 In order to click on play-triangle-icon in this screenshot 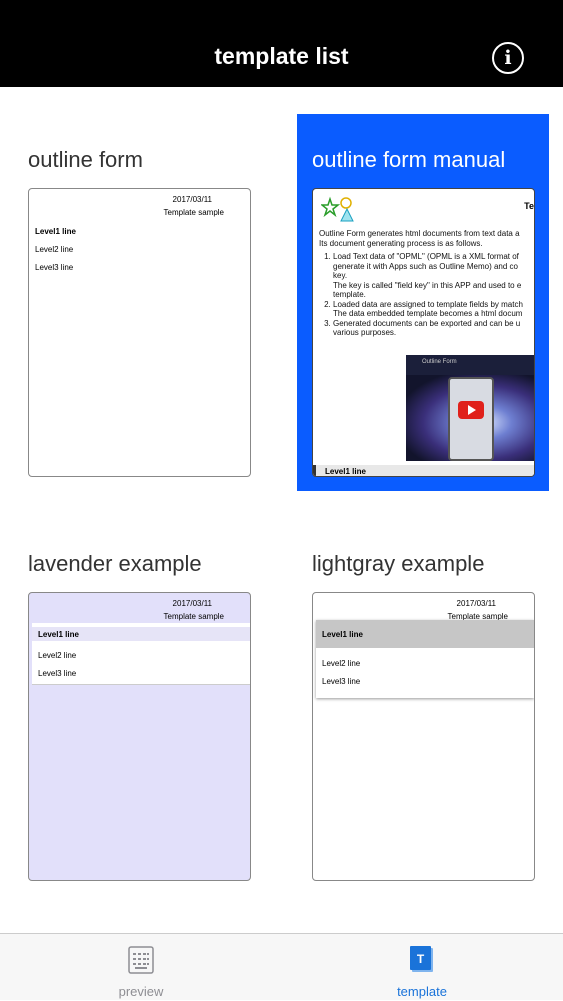, I will do `click(472, 410)`.